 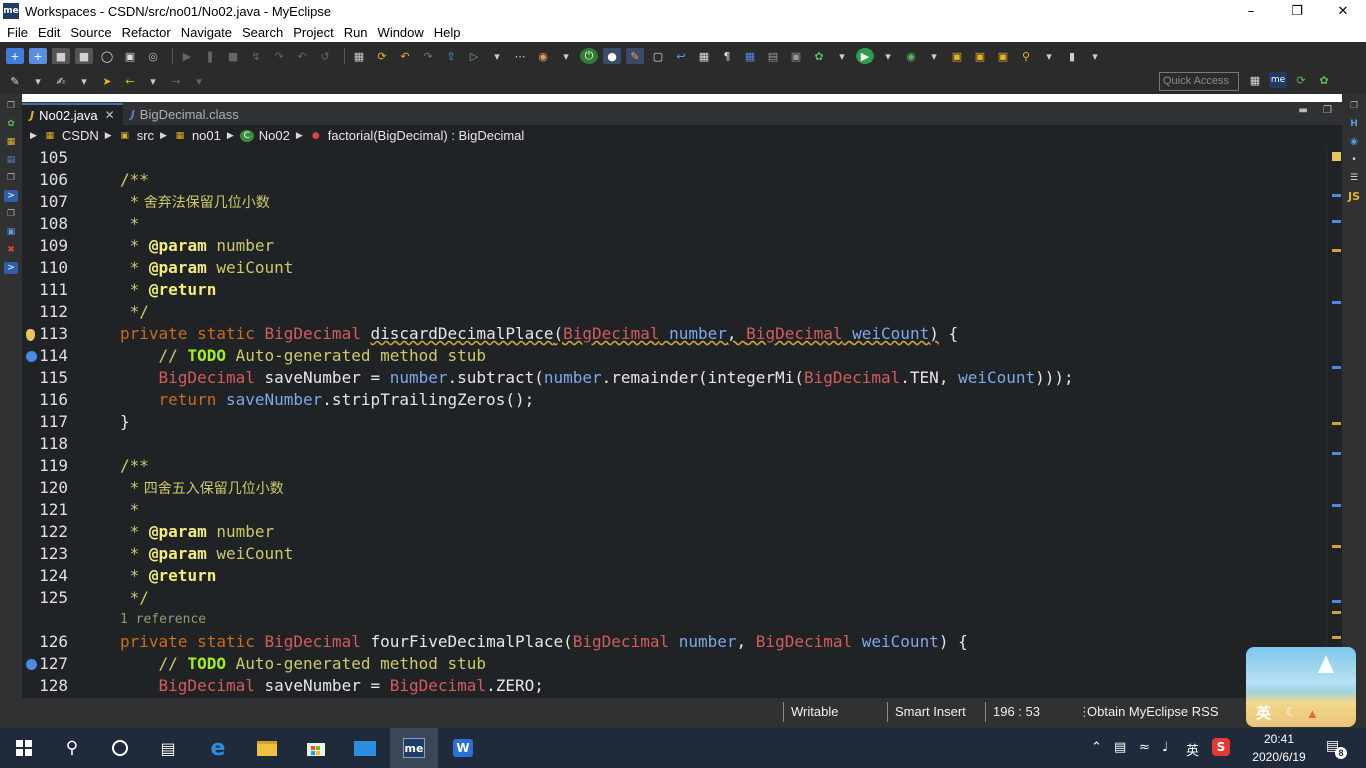 I want to click on snippets-icon: •, so click(x=1354, y=160).